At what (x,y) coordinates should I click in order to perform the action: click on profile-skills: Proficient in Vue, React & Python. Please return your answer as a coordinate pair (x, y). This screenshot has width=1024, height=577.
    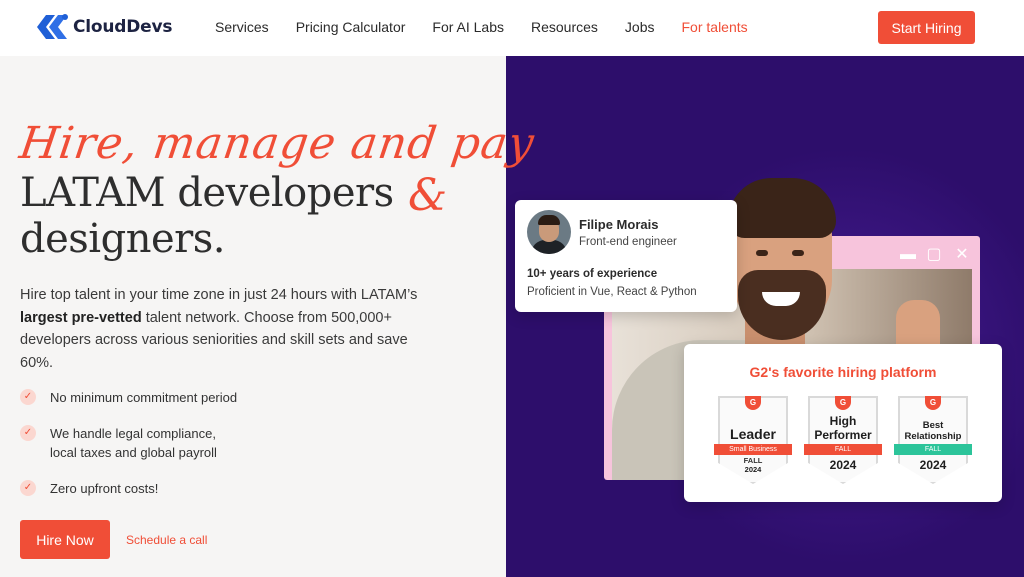
    Looking at the image, I should click on (612, 292).